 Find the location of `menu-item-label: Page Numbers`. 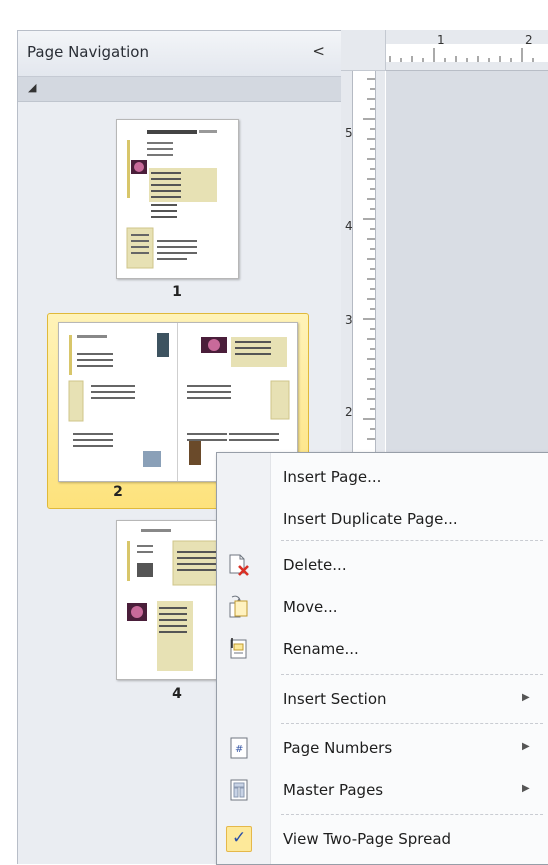

menu-item-label: Page Numbers is located at coordinates (338, 748).